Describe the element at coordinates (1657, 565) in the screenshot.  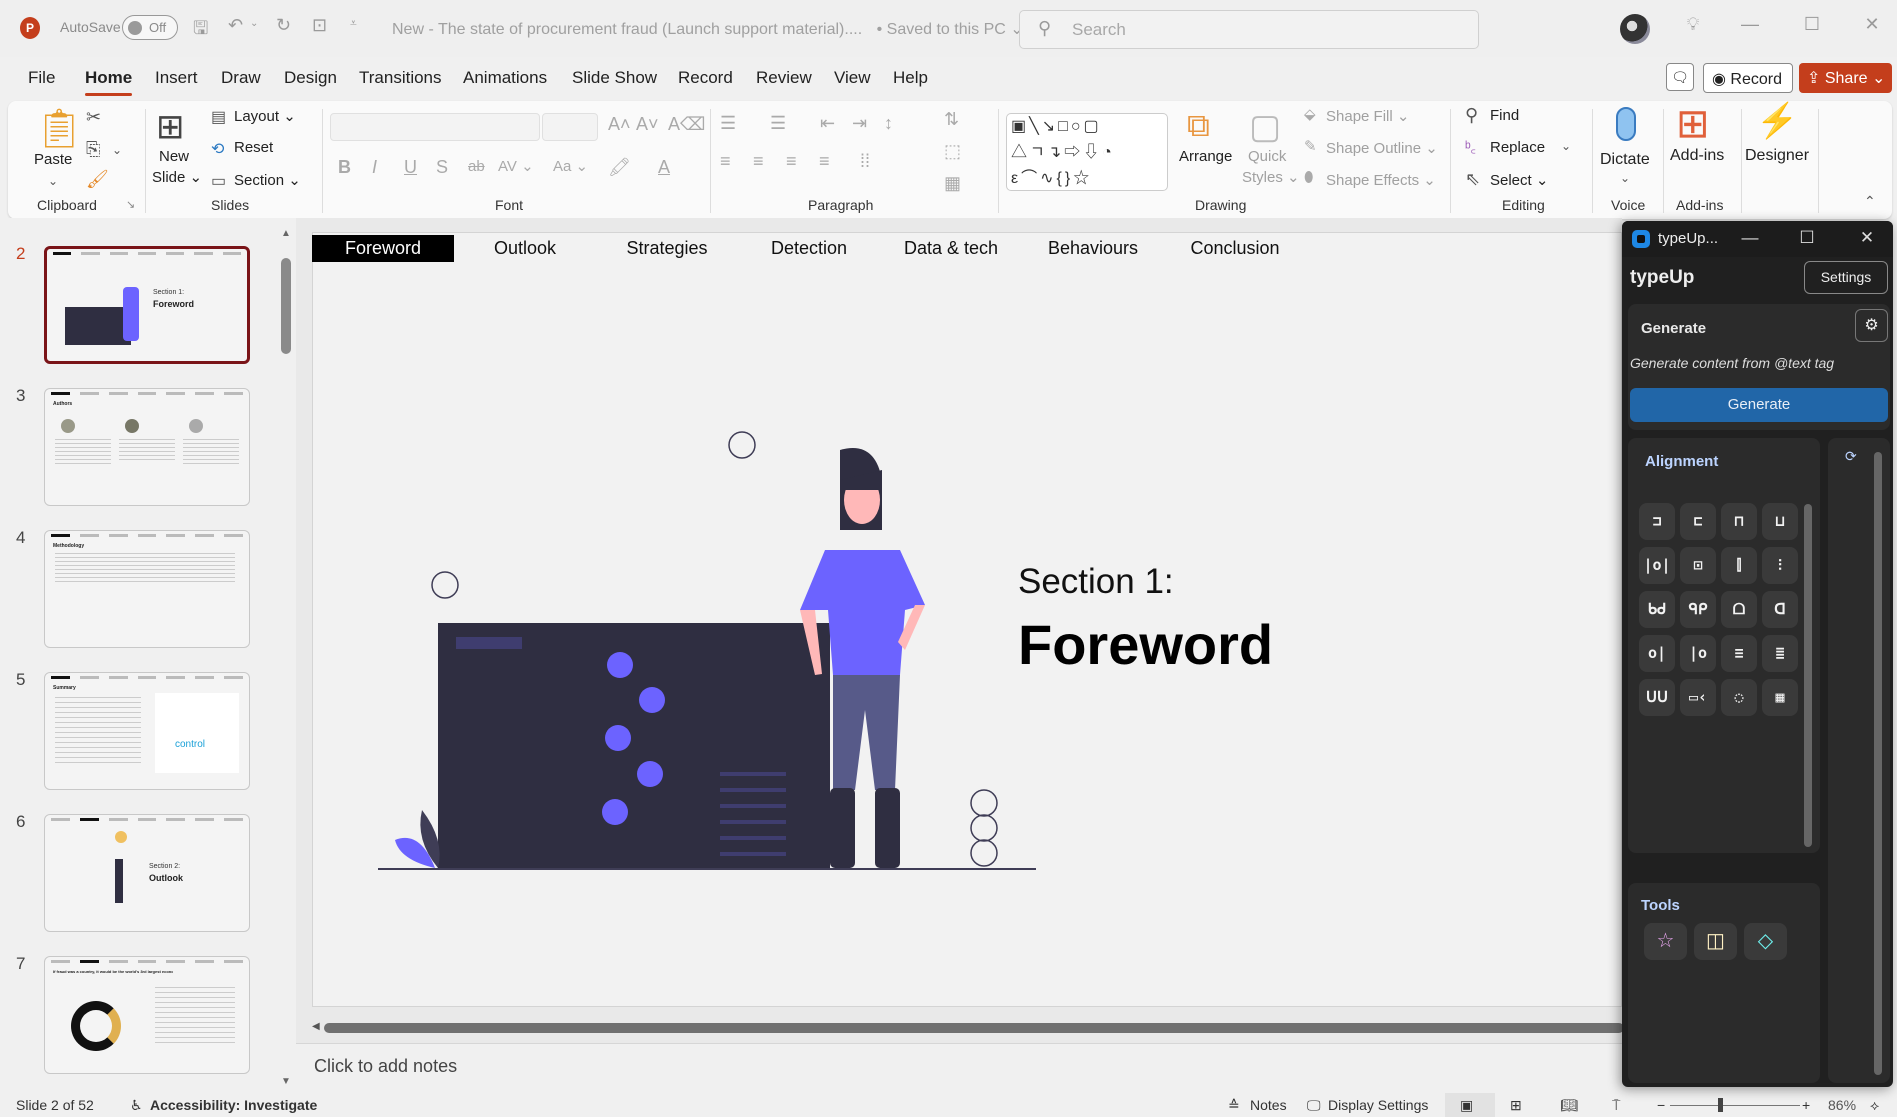
I see `align-center-vertical-line-icon: |o|` at that location.